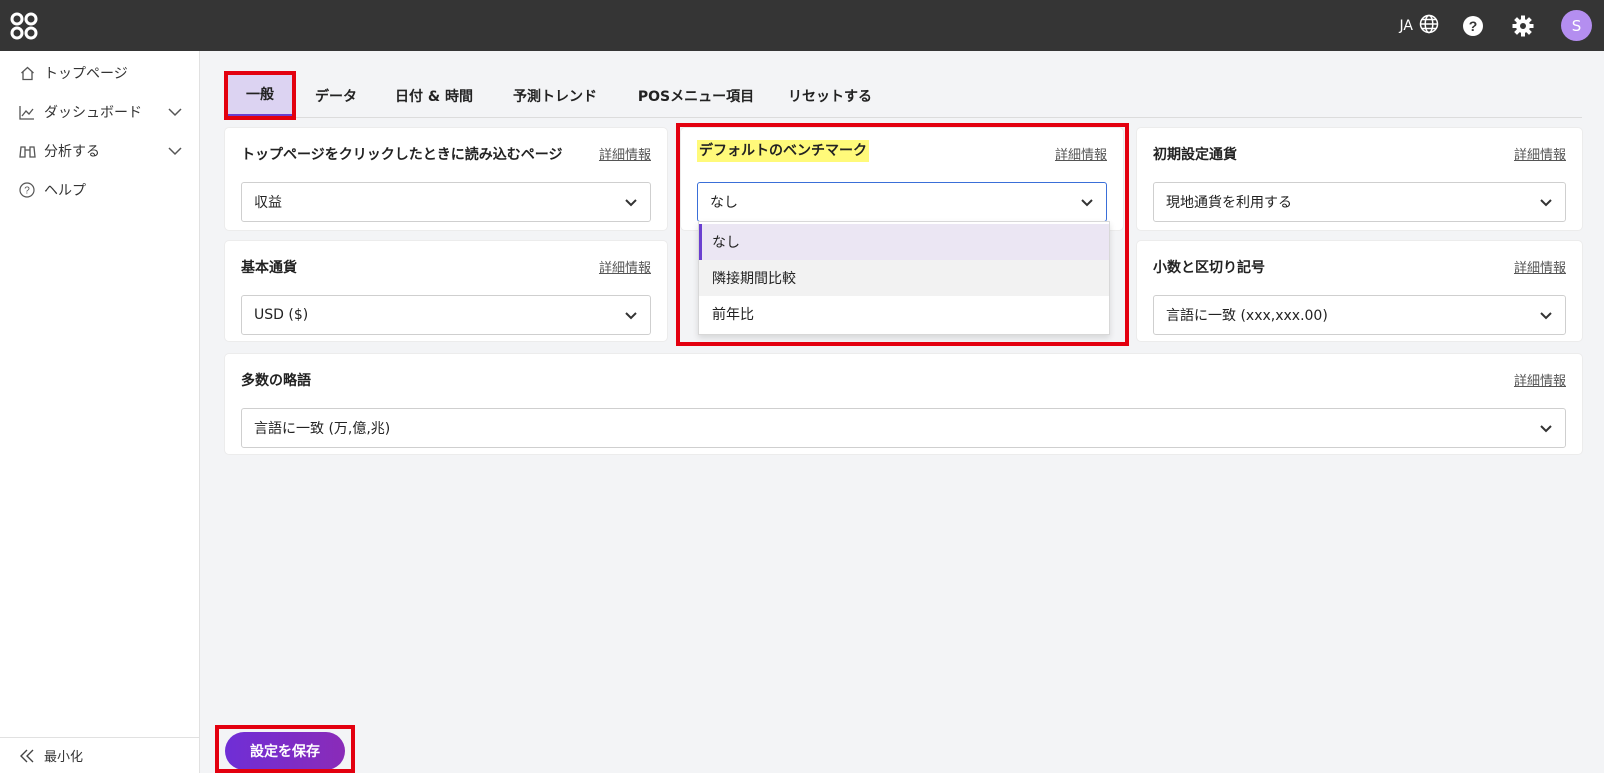 Image resolution: width=1604 pixels, height=773 pixels. I want to click on landing-page-card: トップページをクリックしたときに読み込むページ 詳細情報 収益, so click(446, 179).